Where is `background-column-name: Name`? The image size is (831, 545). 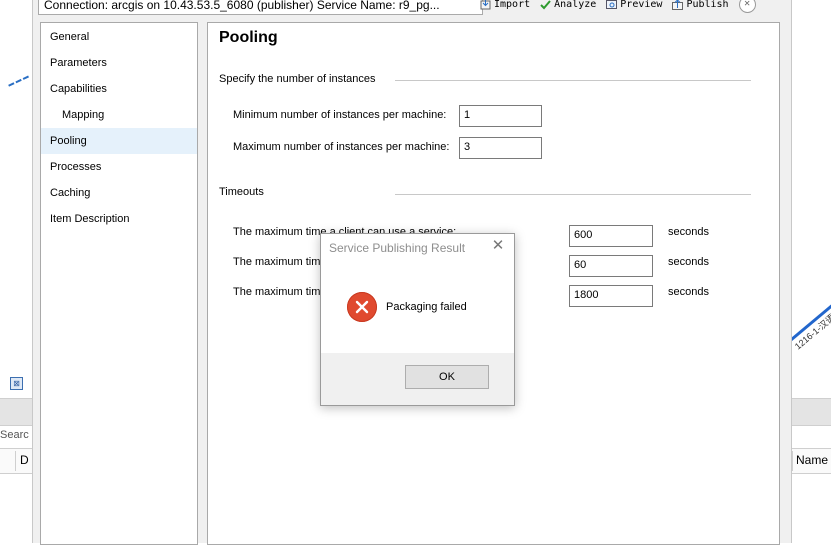 background-column-name: Name is located at coordinates (812, 460).